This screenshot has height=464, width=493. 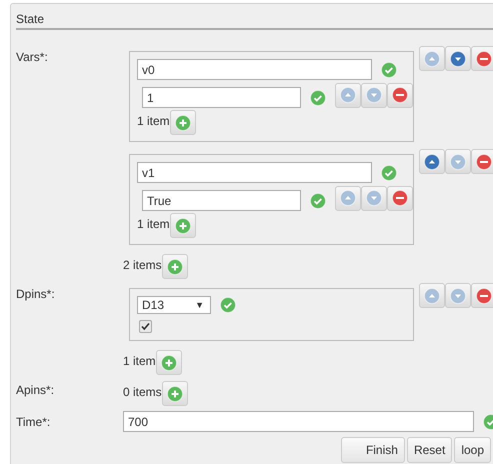 What do you see at coordinates (458, 58) in the screenshot?
I see `move-down-button` at bounding box center [458, 58].